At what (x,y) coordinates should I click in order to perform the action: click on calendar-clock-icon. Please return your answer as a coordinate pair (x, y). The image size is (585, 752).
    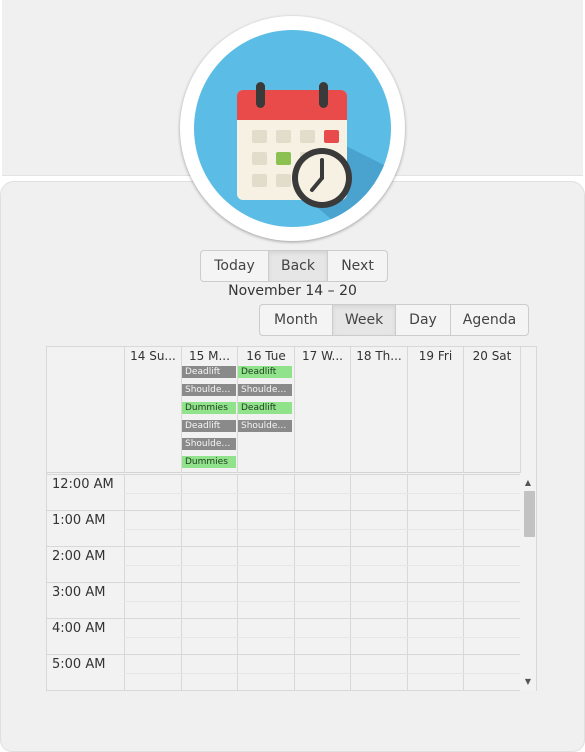
    Looking at the image, I should click on (292, 128).